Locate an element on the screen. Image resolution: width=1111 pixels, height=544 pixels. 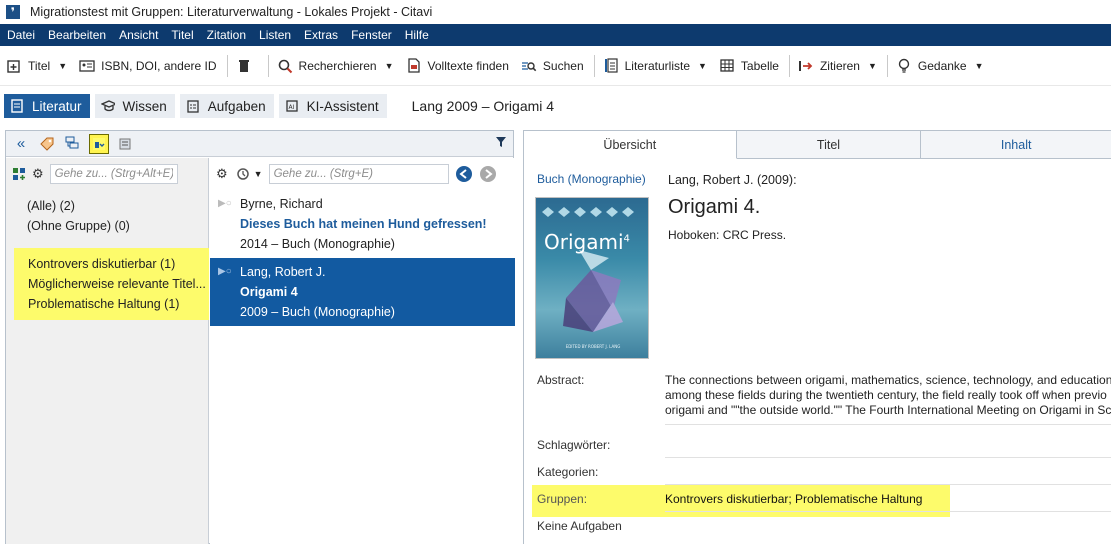
categories-label: Kategorien: is located at coordinates (568, 472).